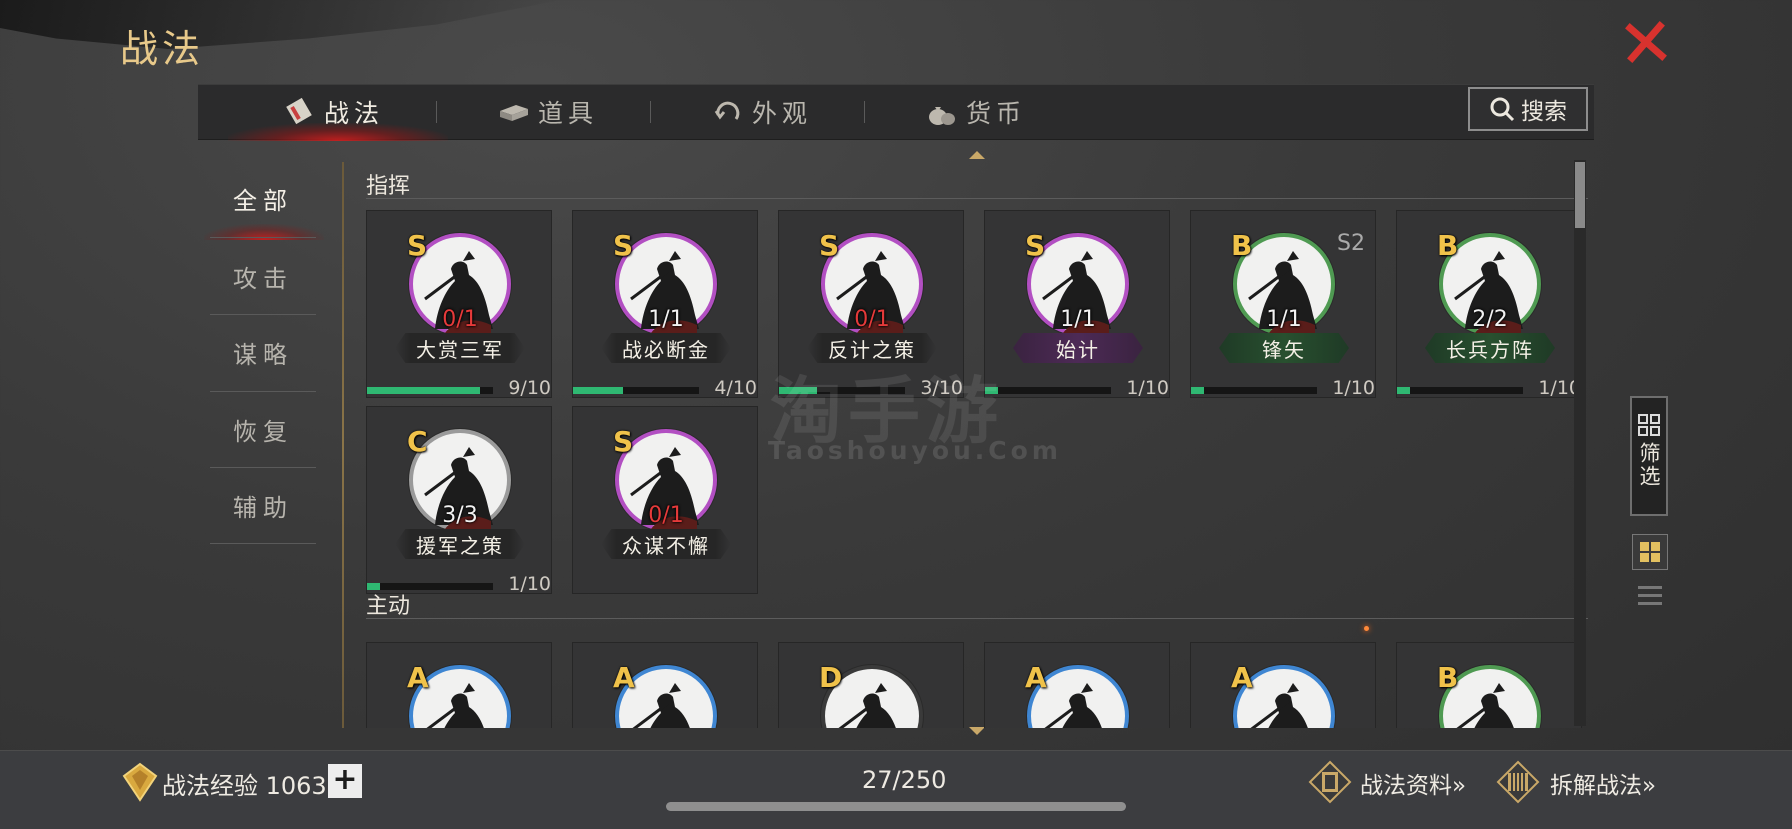  I want to click on tab-currency: 货币, so click(976, 112).